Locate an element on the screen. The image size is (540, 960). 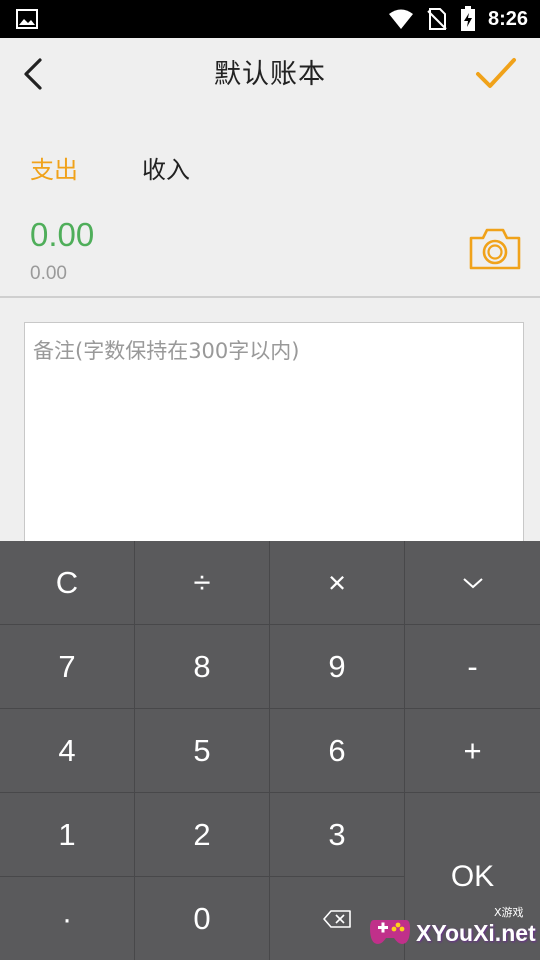
tab-expense: 支出 is located at coordinates (54, 167).